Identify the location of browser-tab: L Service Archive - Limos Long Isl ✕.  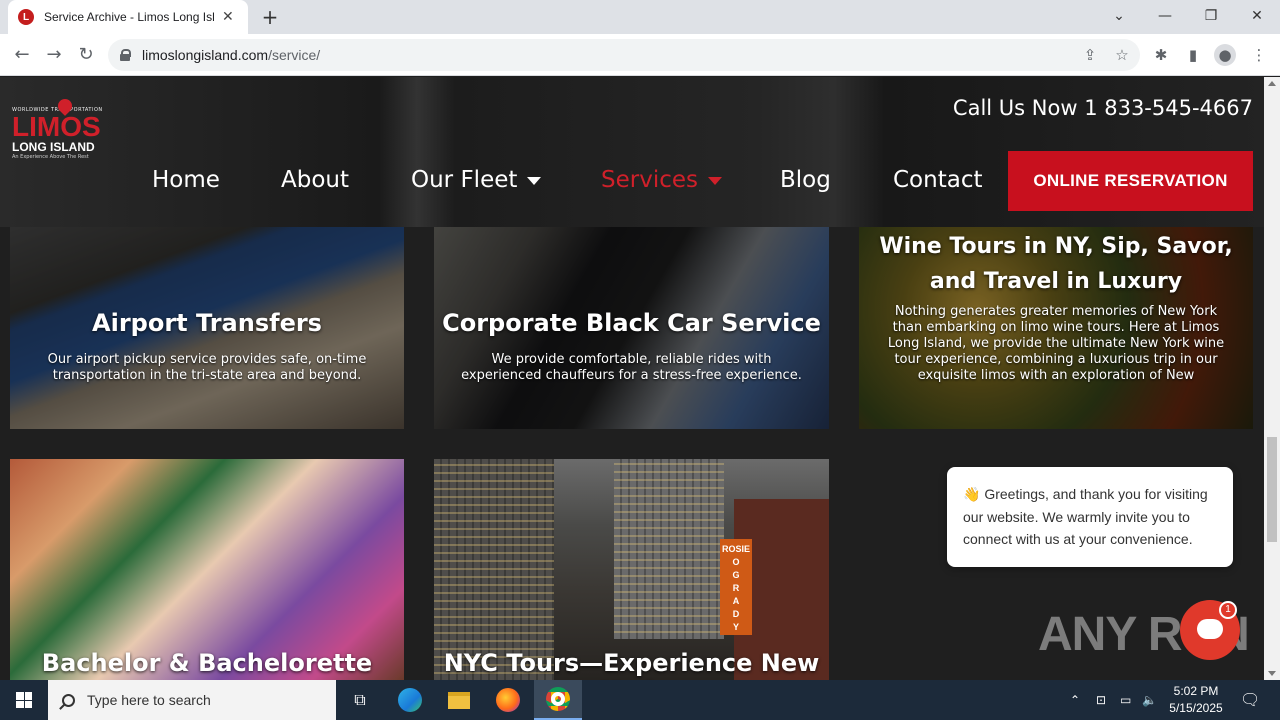
(128, 17).